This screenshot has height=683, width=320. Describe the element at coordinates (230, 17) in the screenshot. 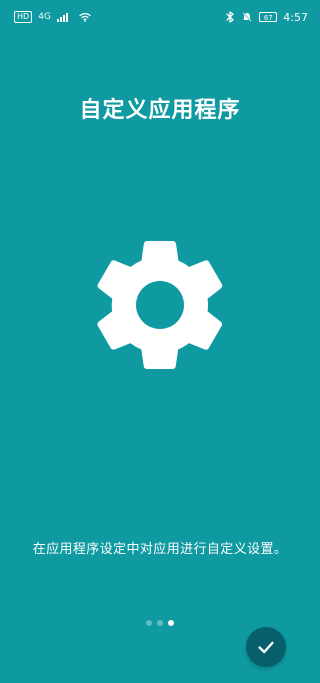

I see `bluetooth-icon` at that location.